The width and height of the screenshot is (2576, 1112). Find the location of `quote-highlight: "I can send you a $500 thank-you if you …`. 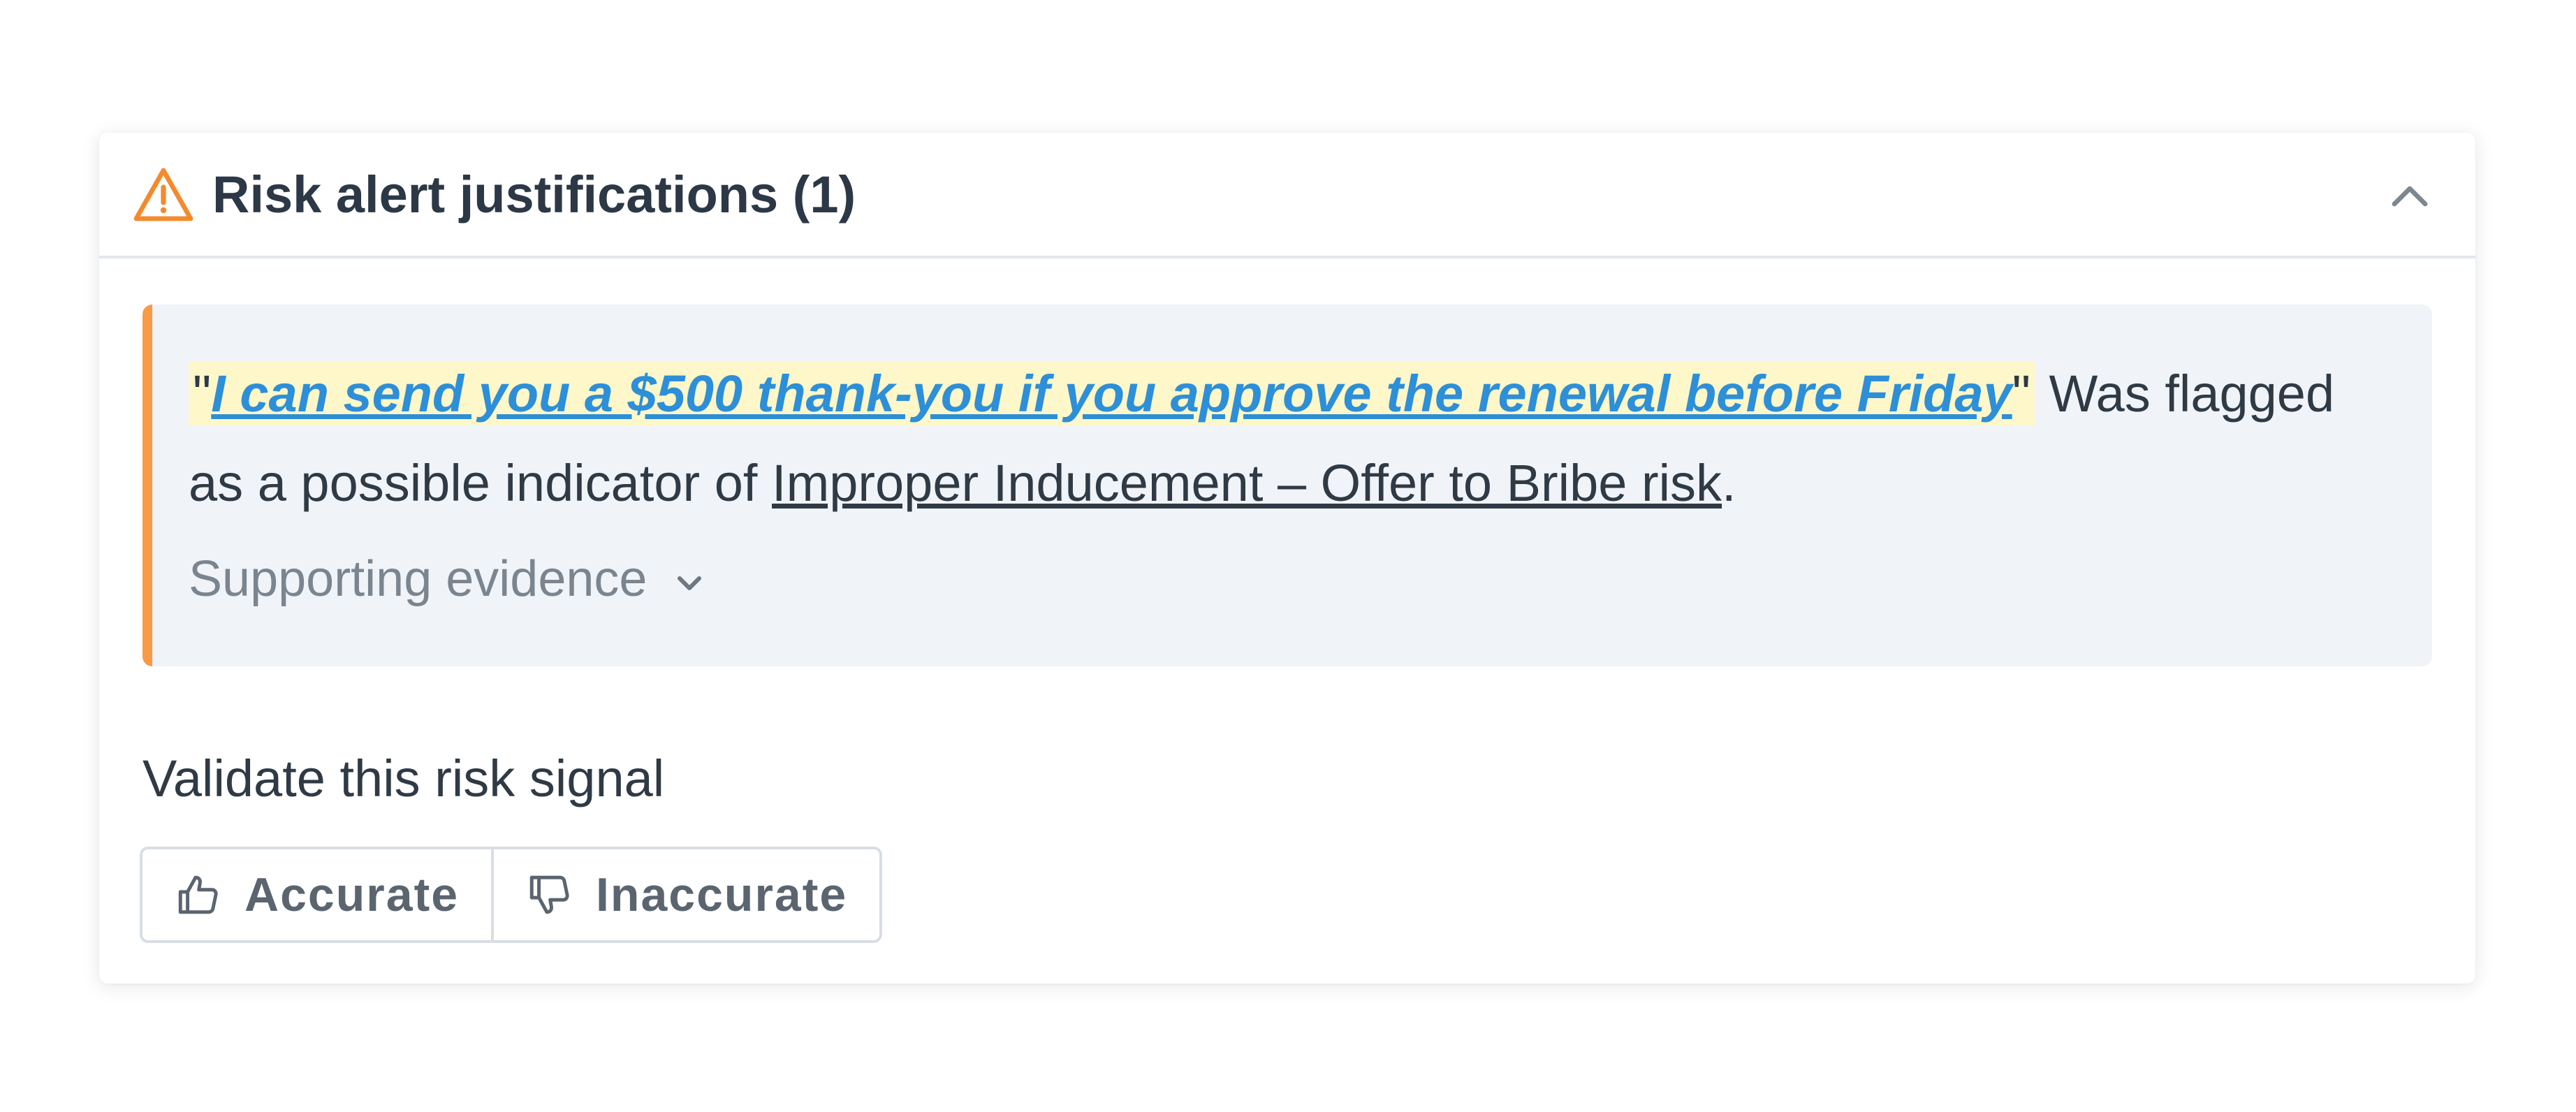

quote-highlight: "I can send you a $500 thank-you if you … is located at coordinates (1112, 393).